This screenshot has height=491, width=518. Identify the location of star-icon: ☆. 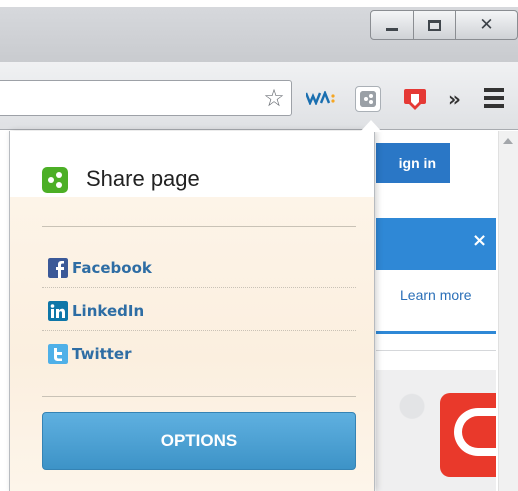
(274, 98).